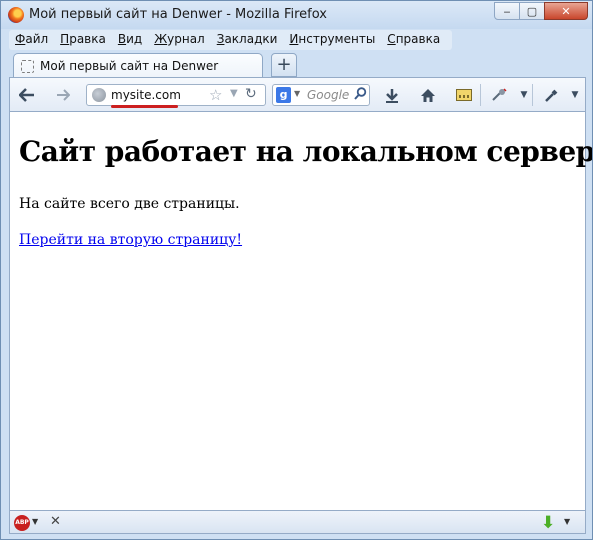  I want to click on eyedropper-icon, so click(550, 95).